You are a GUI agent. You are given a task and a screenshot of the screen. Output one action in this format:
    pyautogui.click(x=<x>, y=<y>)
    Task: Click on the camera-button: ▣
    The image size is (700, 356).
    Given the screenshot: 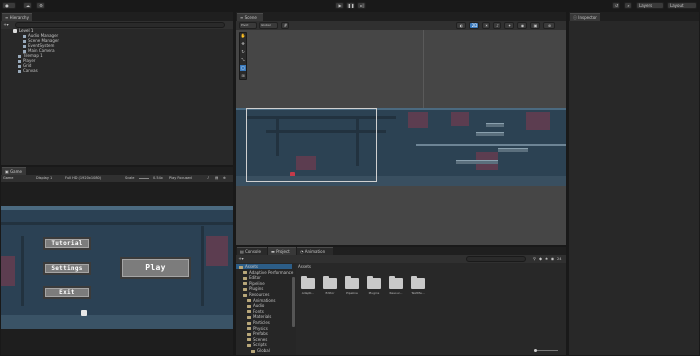 What is the action you would take?
    pyautogui.click(x=535, y=25)
    